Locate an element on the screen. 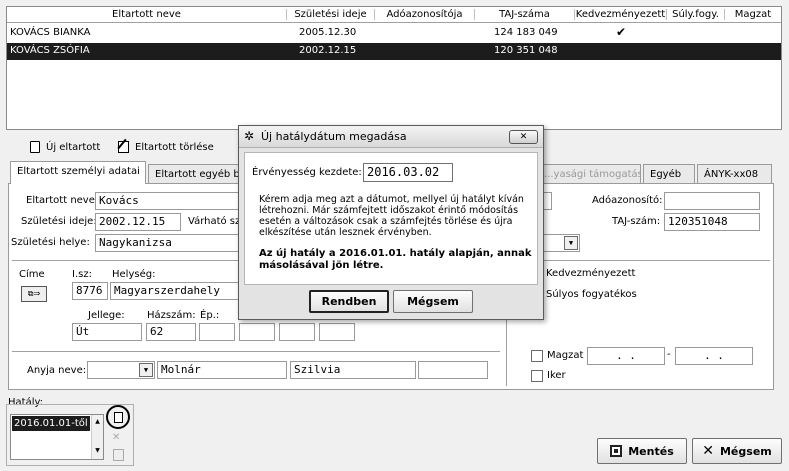 The image size is (789, 471). magzat-checkbox is located at coordinates (537, 356).